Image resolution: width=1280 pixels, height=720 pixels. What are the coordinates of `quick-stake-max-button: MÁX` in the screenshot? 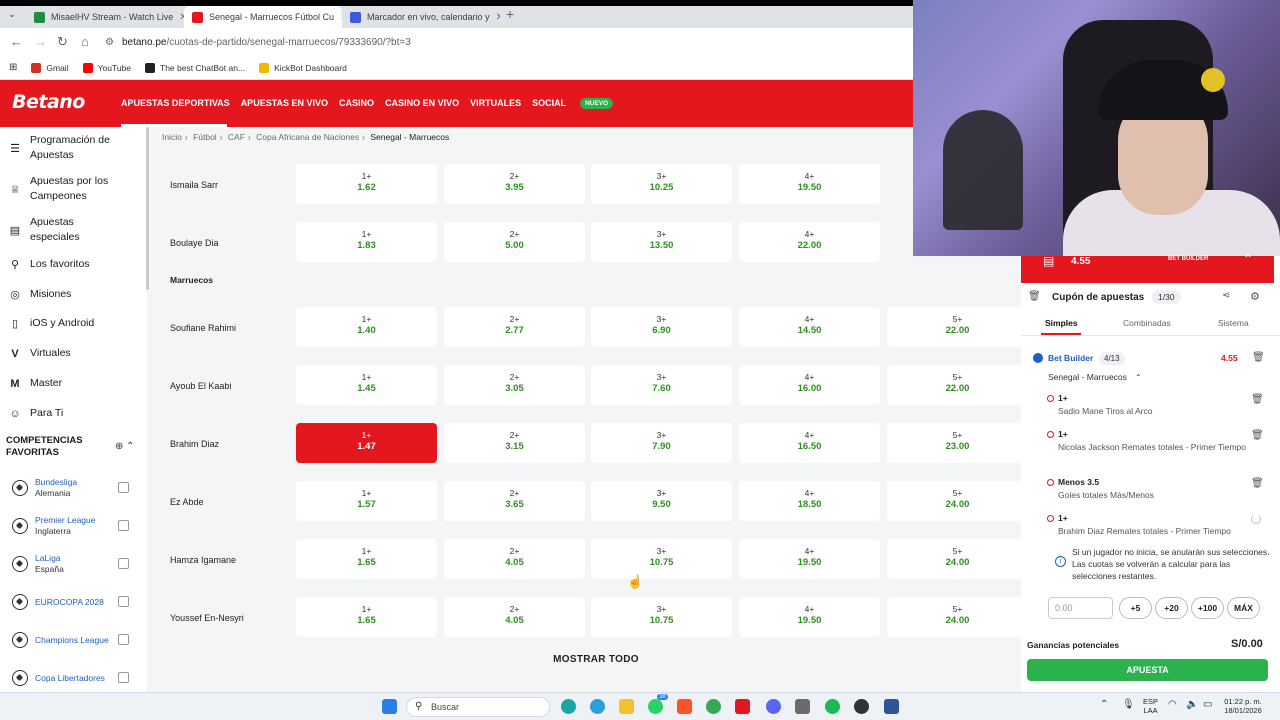 It's located at (1243, 608).